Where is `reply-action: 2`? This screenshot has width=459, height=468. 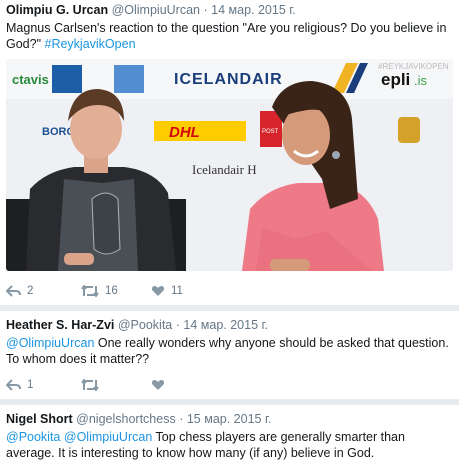
reply-action: 2 is located at coordinates (19, 291).